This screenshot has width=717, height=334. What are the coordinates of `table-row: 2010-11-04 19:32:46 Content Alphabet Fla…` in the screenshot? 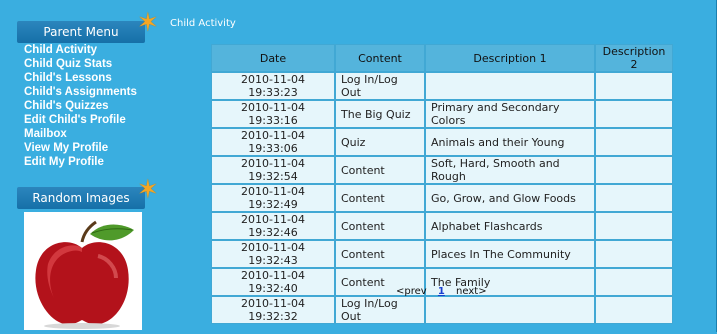 It's located at (442, 226).